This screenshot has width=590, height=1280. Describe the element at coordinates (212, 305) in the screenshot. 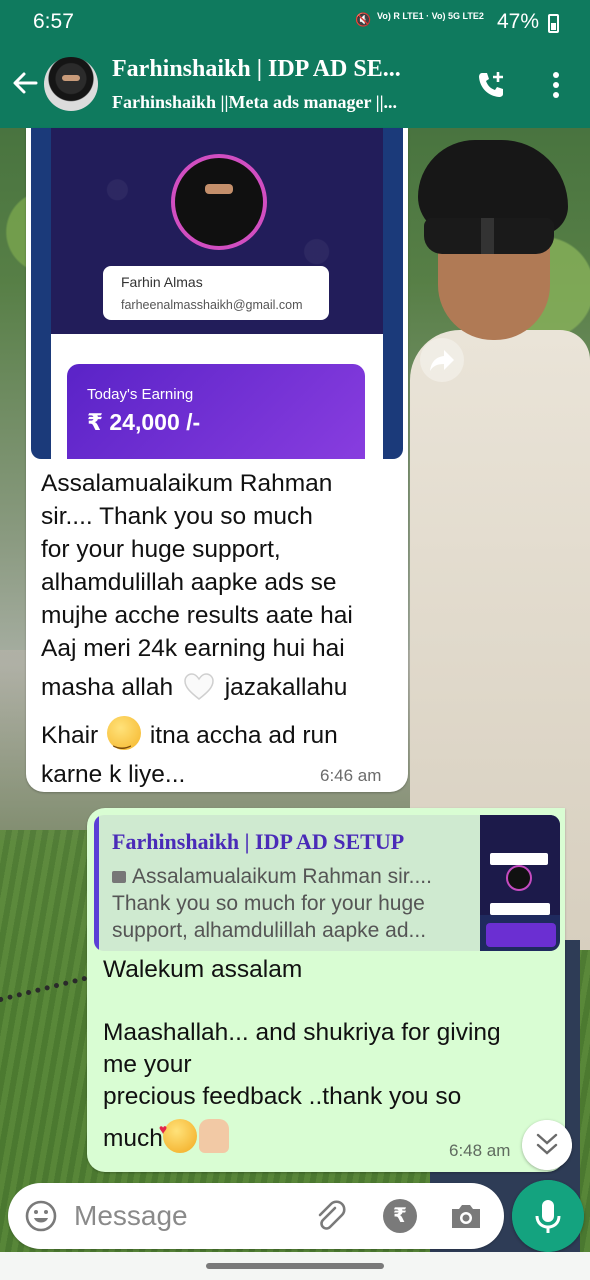

I see `screenshot-profile-email: farheenalmasshaikh@gmail.com` at that location.